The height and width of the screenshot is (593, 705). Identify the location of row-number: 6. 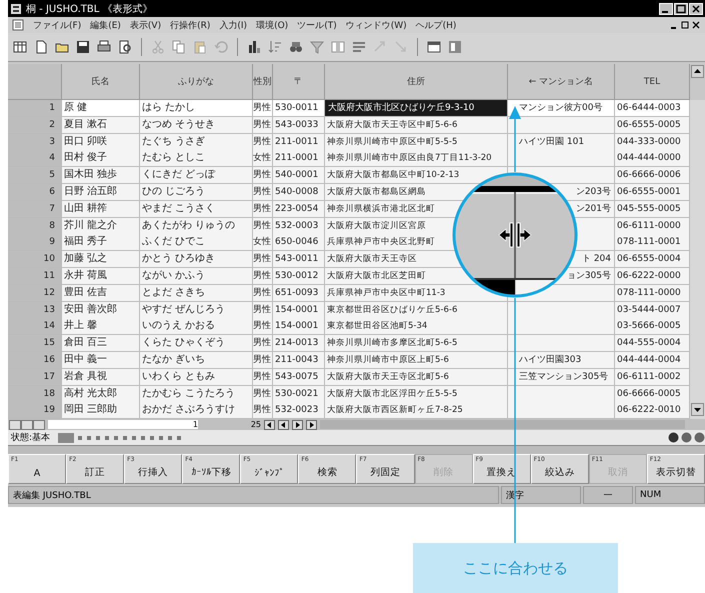
(35, 192).